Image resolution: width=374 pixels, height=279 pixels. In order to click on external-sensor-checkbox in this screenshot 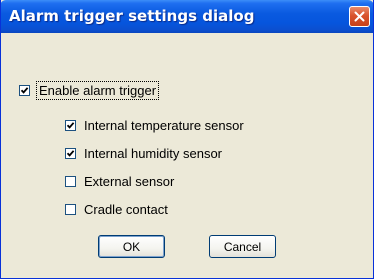, I will do `click(70, 181)`.